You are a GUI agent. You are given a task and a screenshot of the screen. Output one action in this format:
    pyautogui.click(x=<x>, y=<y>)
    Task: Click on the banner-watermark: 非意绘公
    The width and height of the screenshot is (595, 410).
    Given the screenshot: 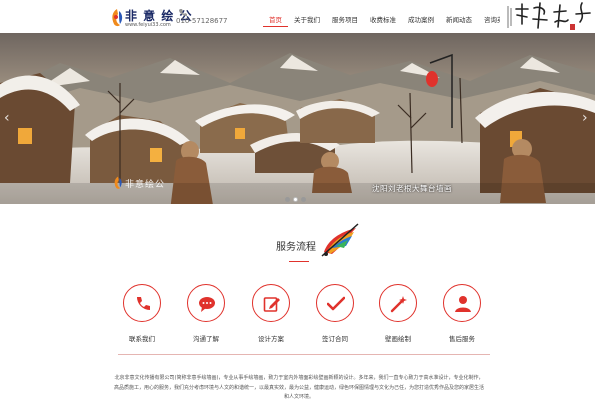 What is the action you would take?
    pyautogui.click(x=138, y=185)
    